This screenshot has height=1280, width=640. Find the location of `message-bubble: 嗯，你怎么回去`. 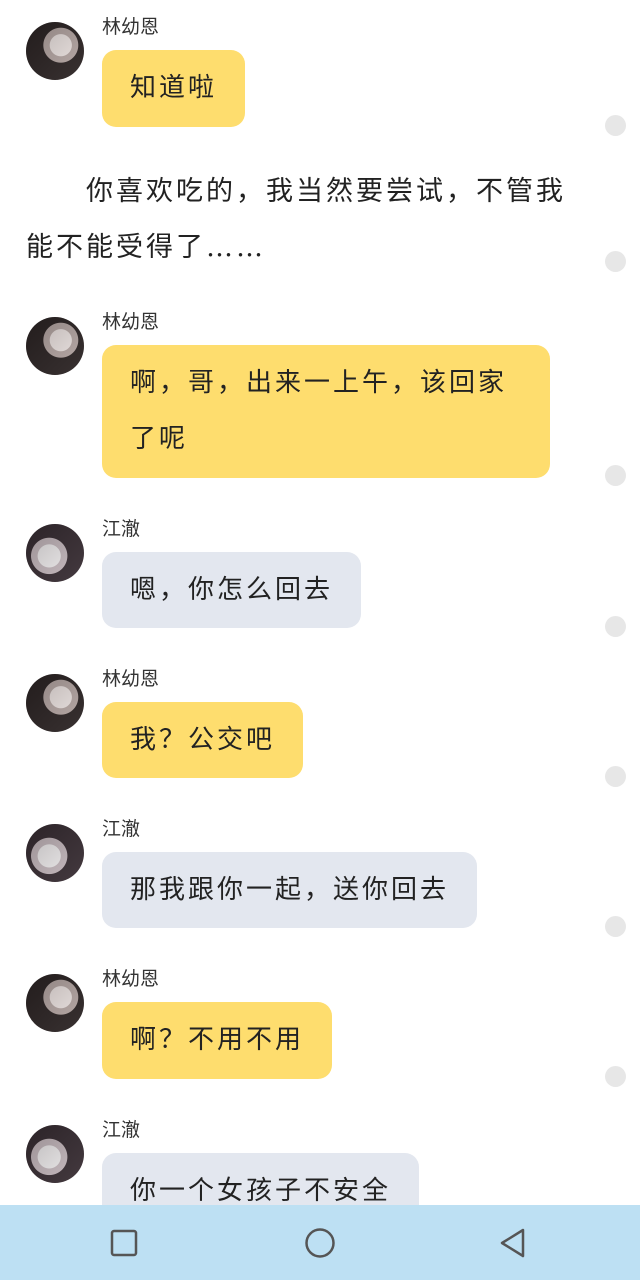

message-bubble: 嗯，你怎么回去 is located at coordinates (232, 590).